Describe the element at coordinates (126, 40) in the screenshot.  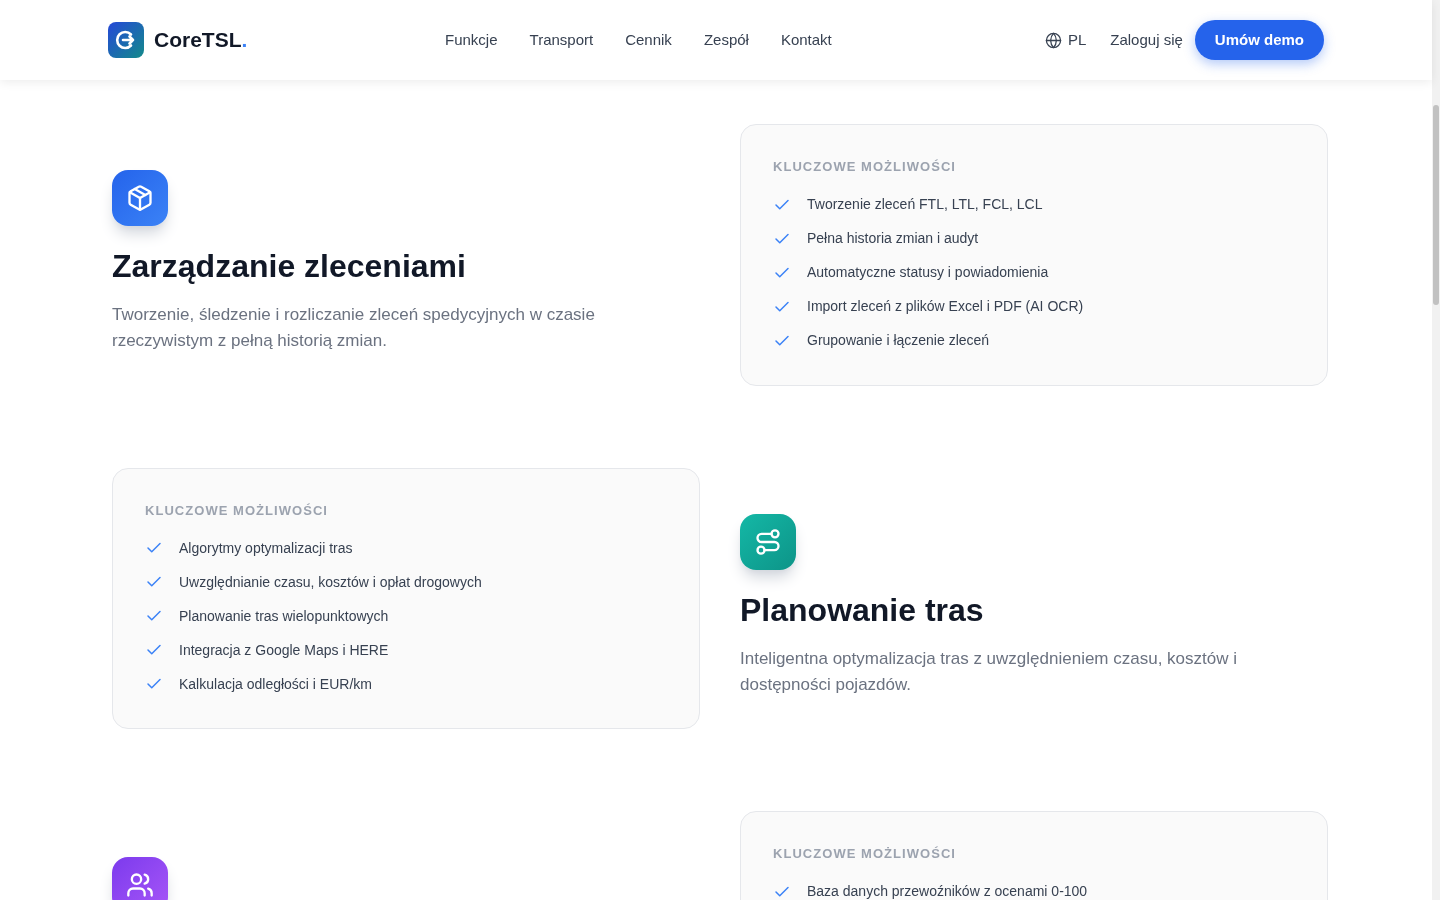
I see `logo-icon` at that location.